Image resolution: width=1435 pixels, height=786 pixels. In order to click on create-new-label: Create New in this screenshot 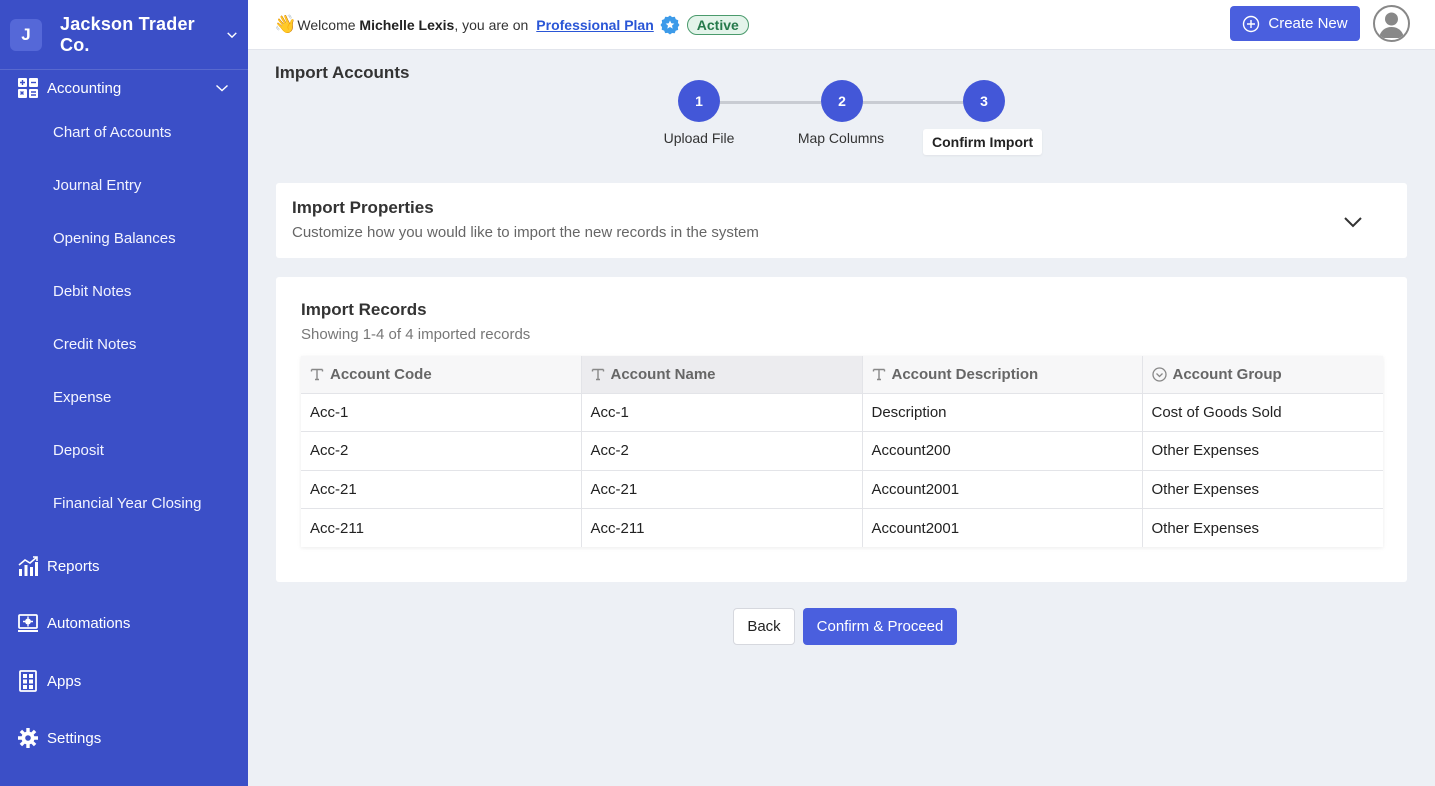, I will do `click(1308, 23)`.